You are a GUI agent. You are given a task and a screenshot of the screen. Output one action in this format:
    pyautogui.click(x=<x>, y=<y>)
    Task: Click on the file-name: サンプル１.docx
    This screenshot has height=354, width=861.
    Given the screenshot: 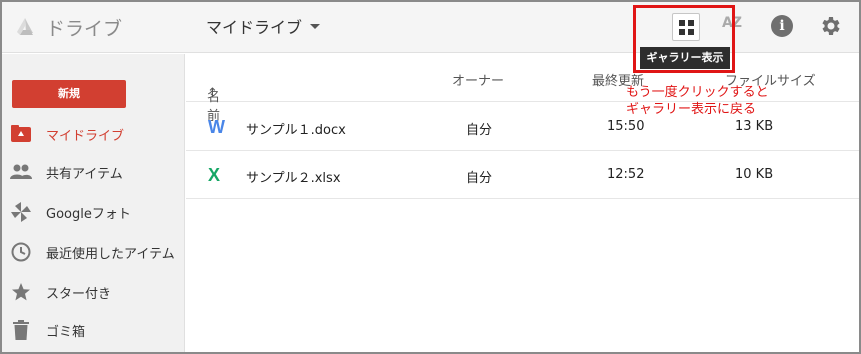 What is the action you would take?
    pyautogui.click(x=296, y=130)
    